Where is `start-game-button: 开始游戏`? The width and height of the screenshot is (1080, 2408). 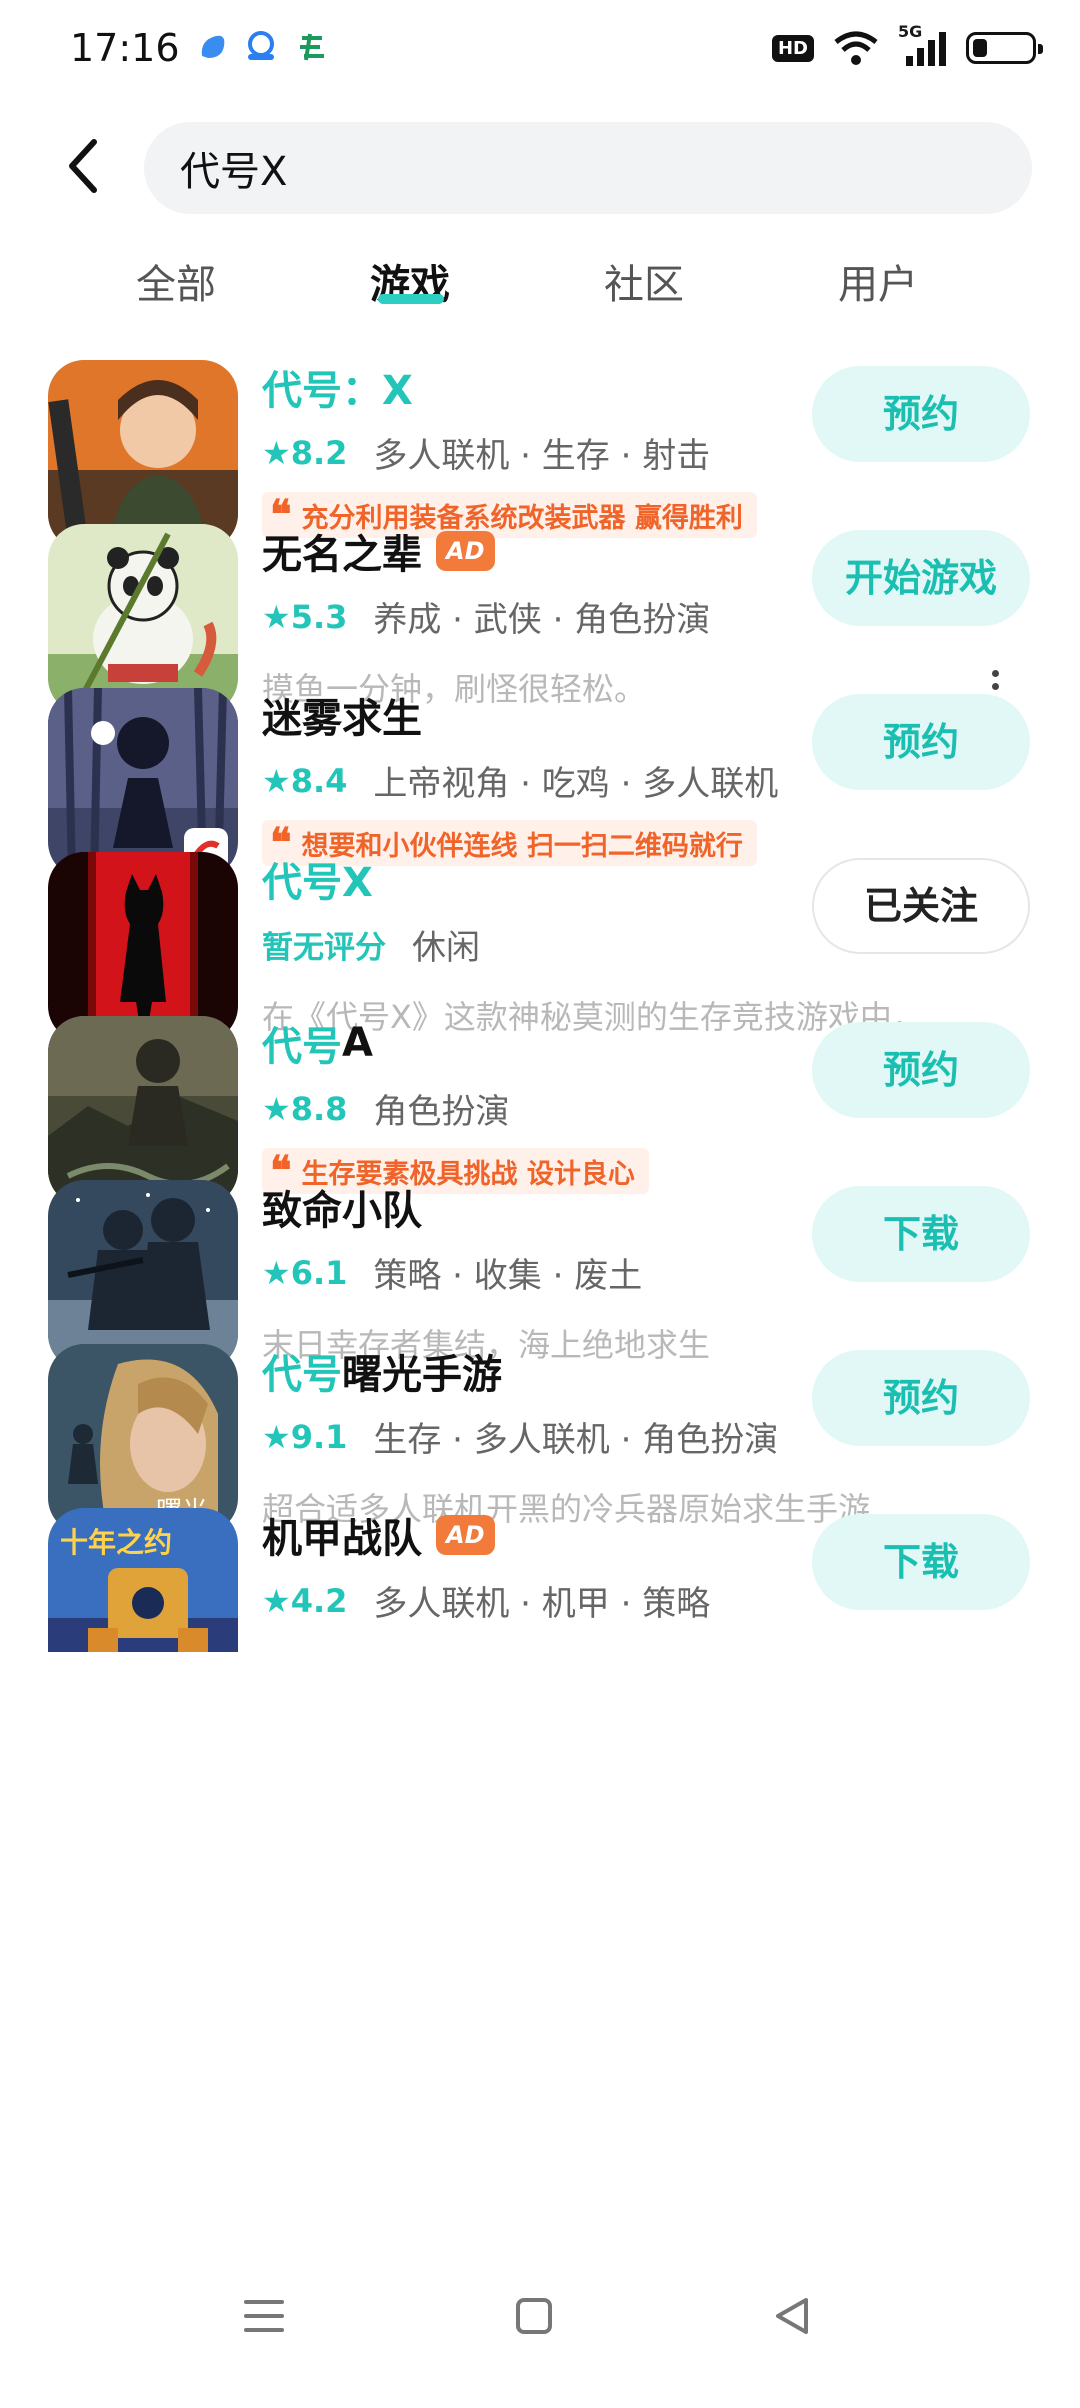
start-game-button: 开始游戏 is located at coordinates (921, 578).